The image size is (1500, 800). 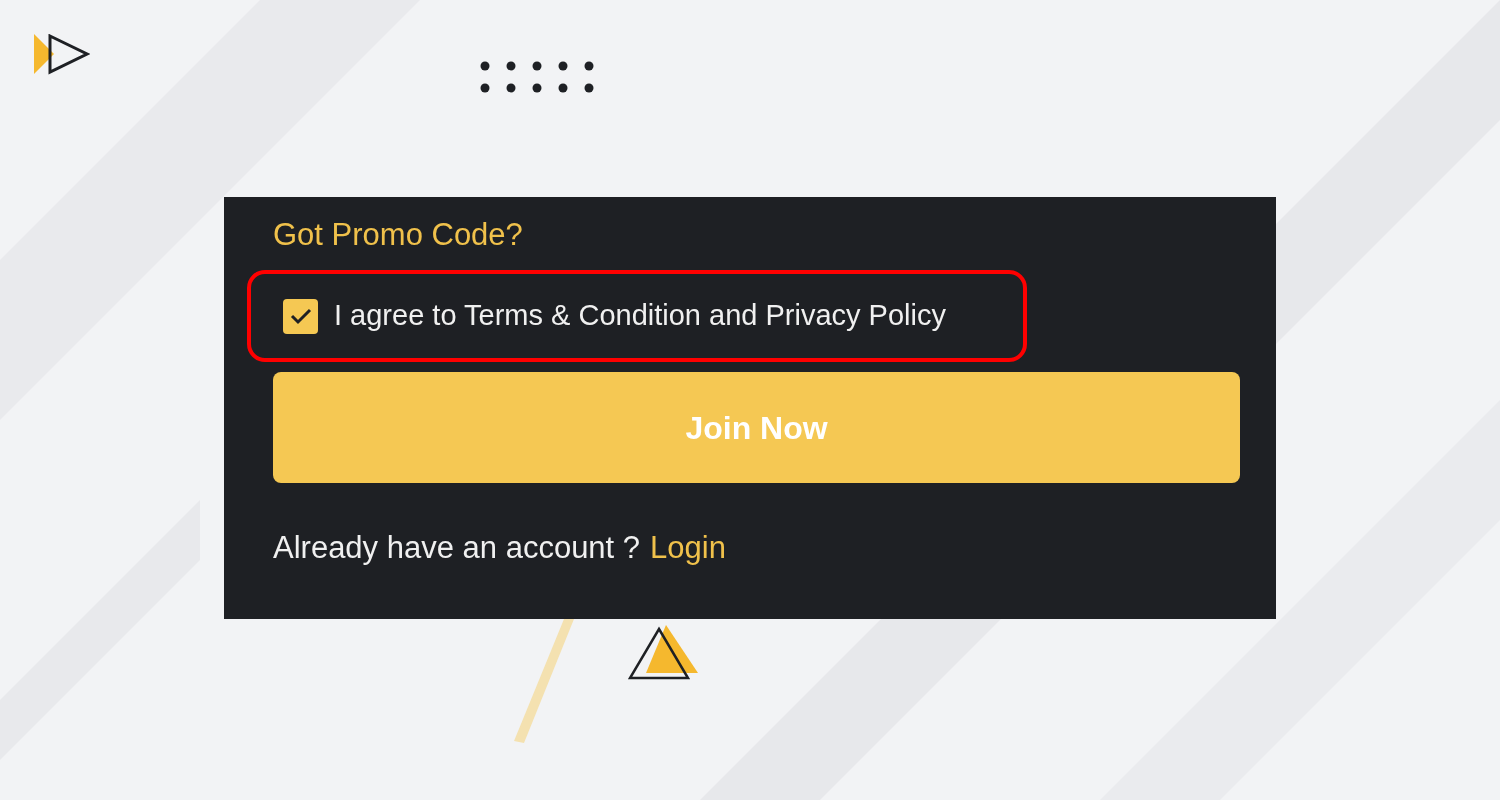 What do you see at coordinates (640, 316) in the screenshot?
I see `agreement-text: I agree to Terms & Condition and Privacy Policy` at bounding box center [640, 316].